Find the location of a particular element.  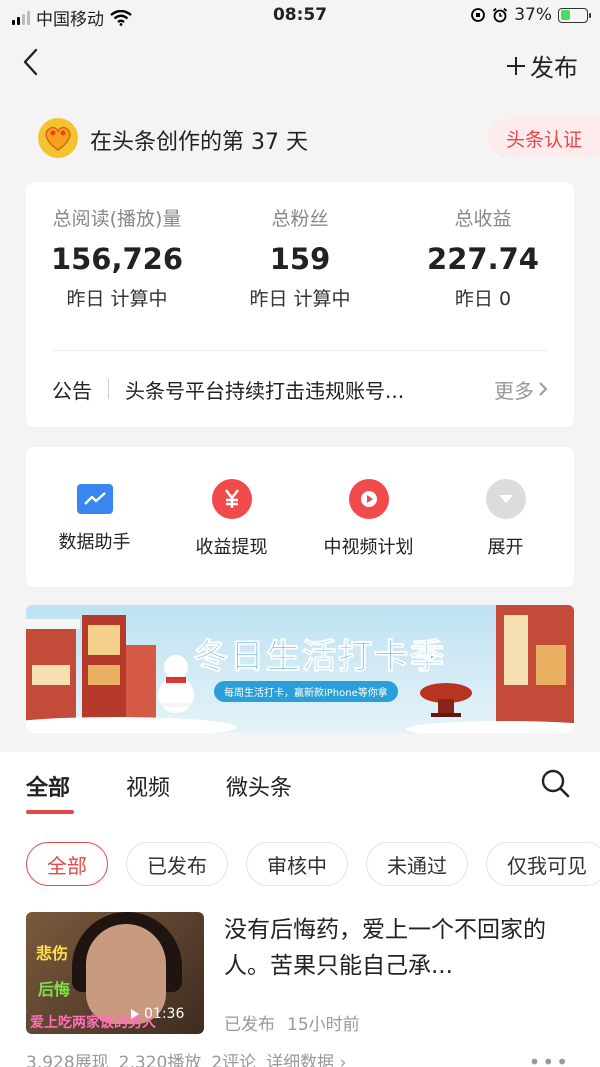

filter-chip-published: 已发布 is located at coordinates (177, 864).